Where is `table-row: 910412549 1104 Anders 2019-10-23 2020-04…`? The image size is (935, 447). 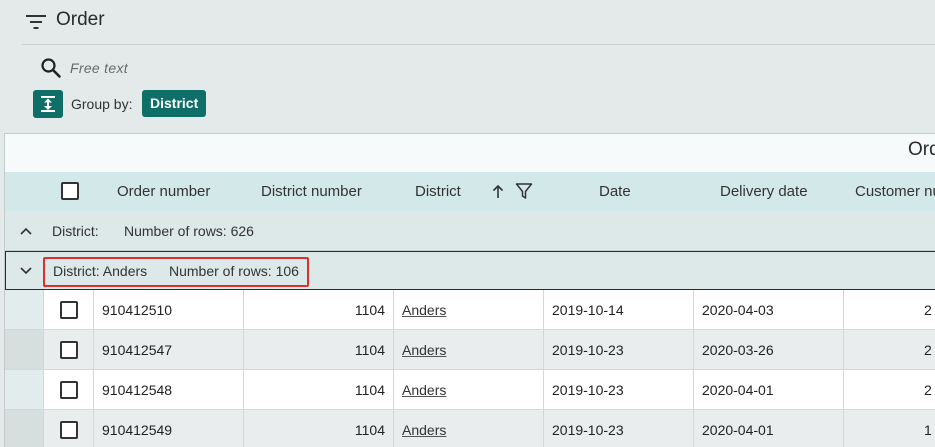
table-row: 910412549 1104 Anders 2019-10-23 2020-04… is located at coordinates (470, 428).